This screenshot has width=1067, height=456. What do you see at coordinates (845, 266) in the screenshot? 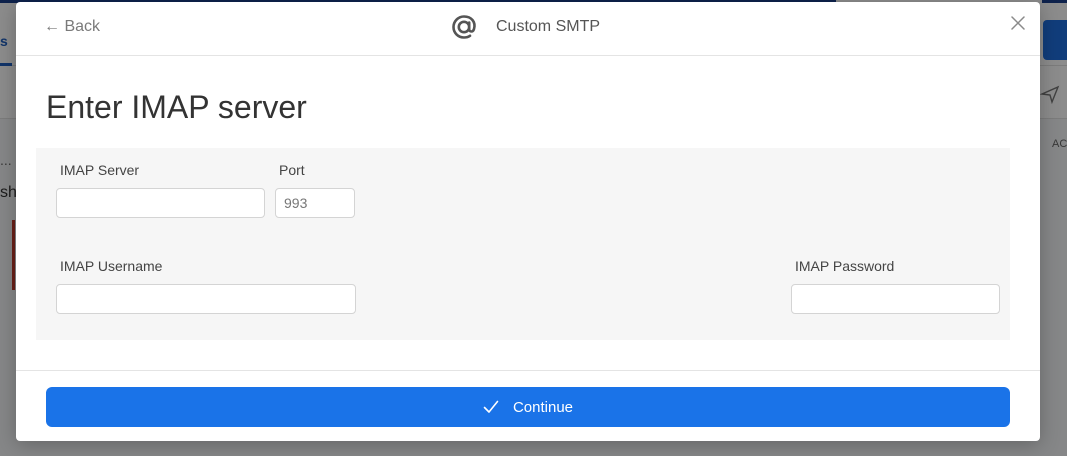
I see `imap-password-label: IMAP Password` at bounding box center [845, 266].